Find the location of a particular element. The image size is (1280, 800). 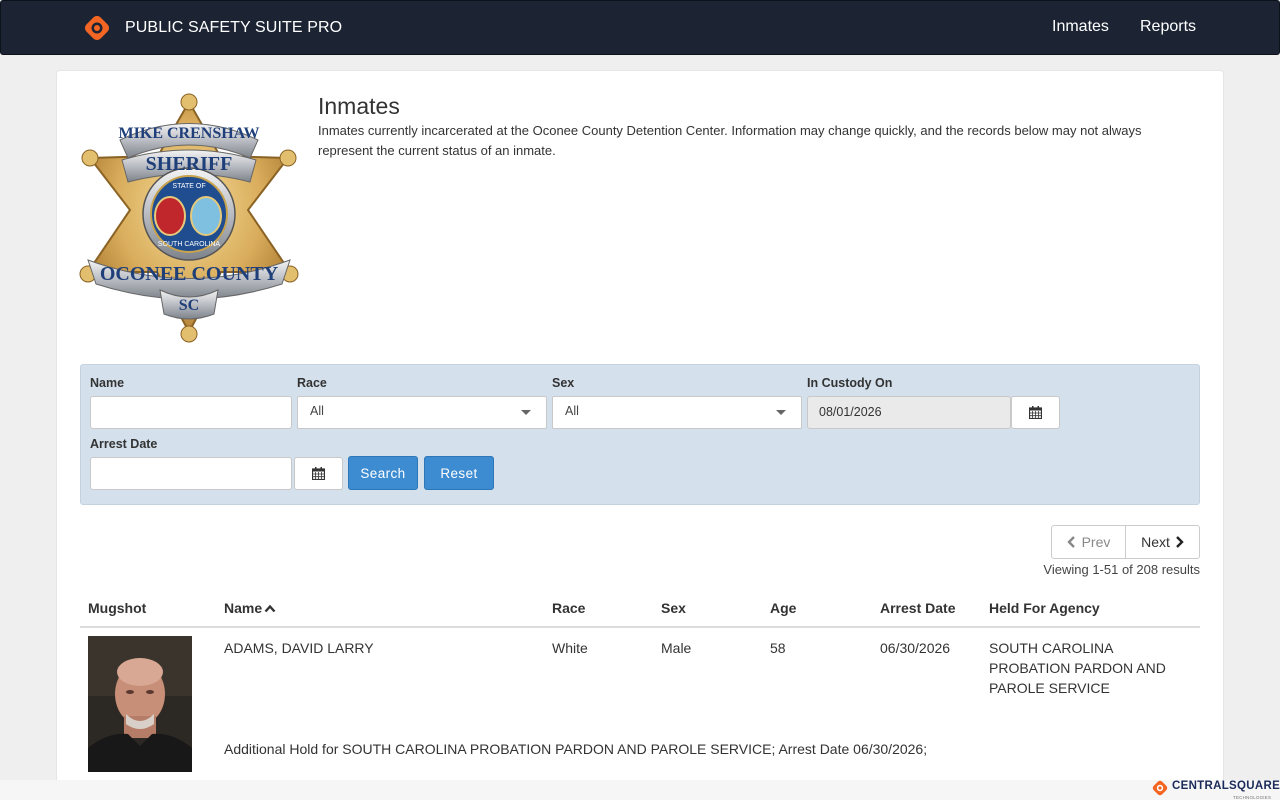

nav-reports-link: Reports is located at coordinates (1168, 27).